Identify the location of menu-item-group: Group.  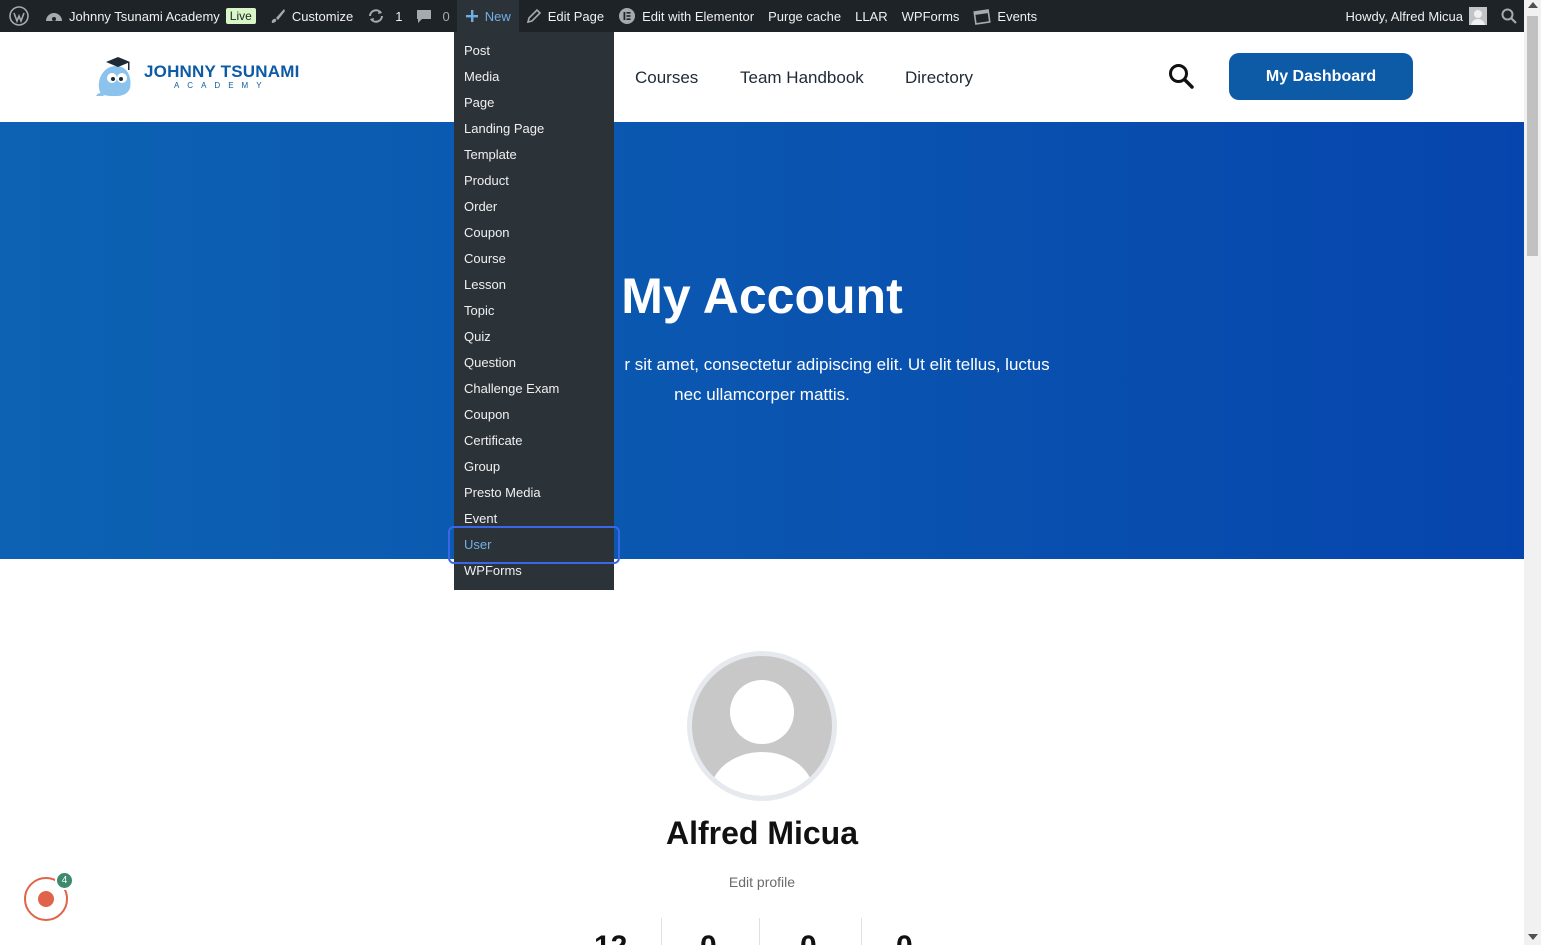
(534, 467).